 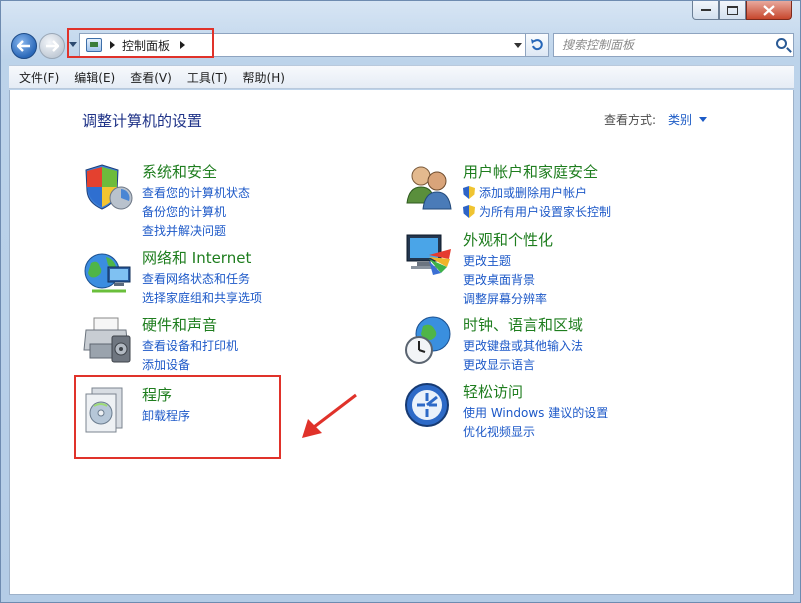 I want to click on category-title: 外观和个性化, so click(x=508, y=239).